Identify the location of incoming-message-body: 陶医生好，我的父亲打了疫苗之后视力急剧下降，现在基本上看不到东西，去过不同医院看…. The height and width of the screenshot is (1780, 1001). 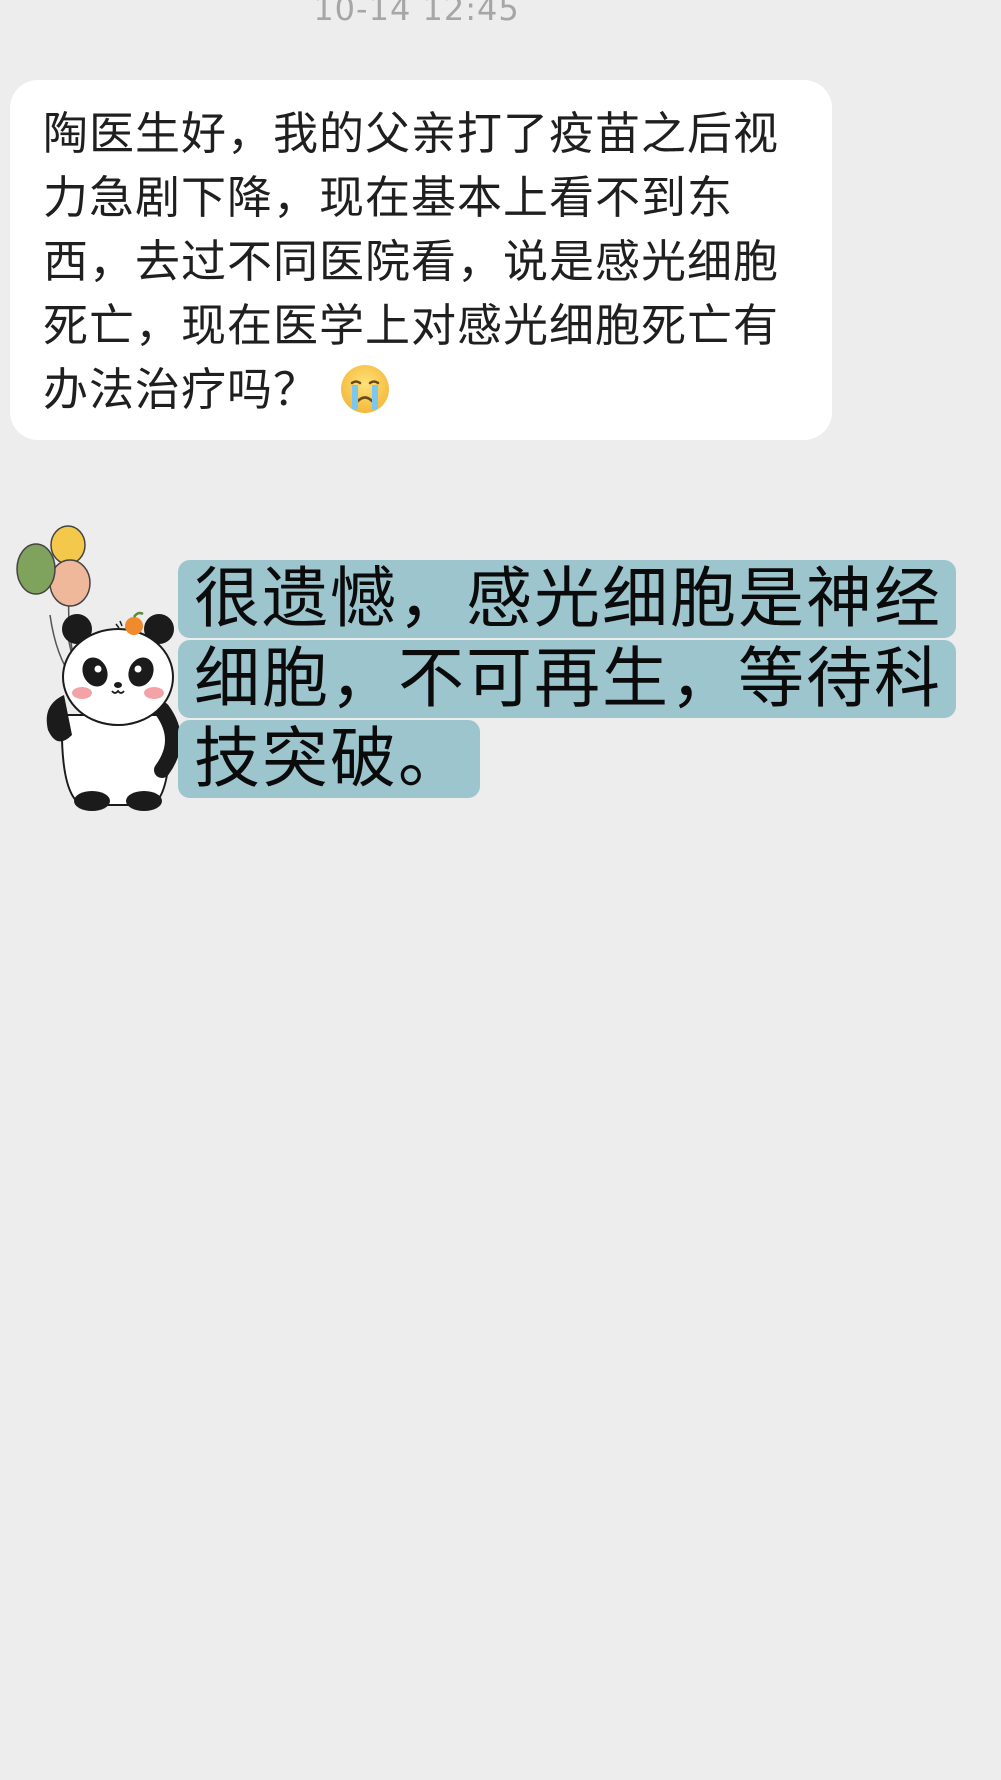
(411, 261).